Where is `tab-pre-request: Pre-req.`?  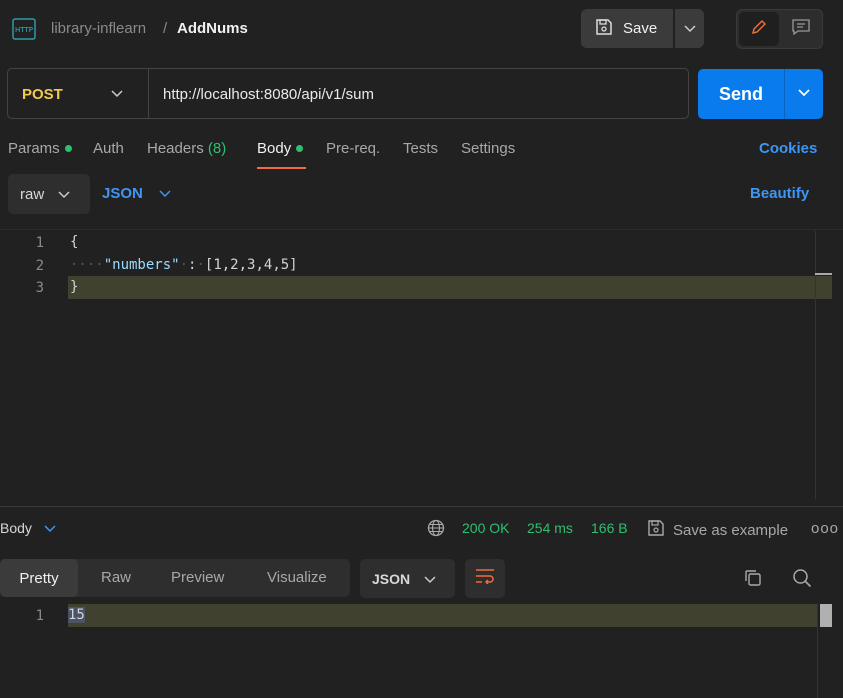
tab-pre-request: Pre-req. is located at coordinates (353, 148).